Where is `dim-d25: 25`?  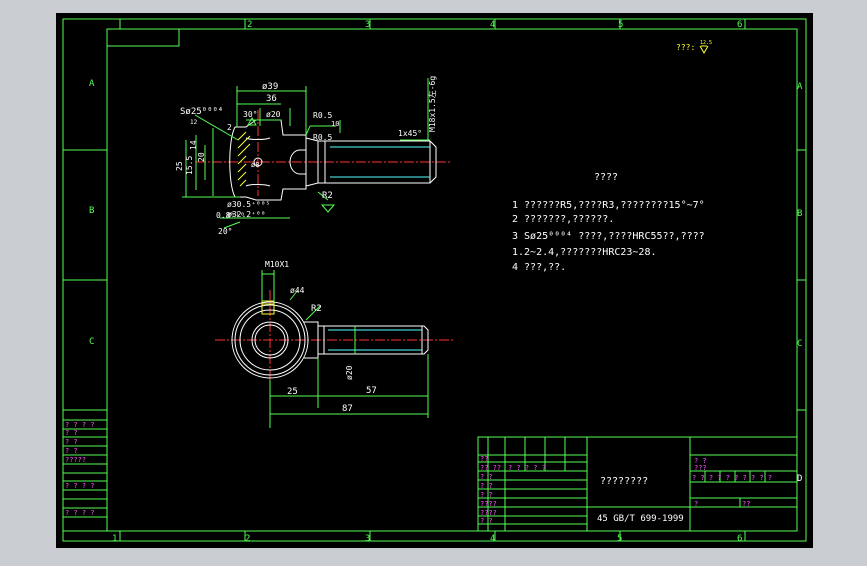
dim-d25: 25 is located at coordinates (179, 166).